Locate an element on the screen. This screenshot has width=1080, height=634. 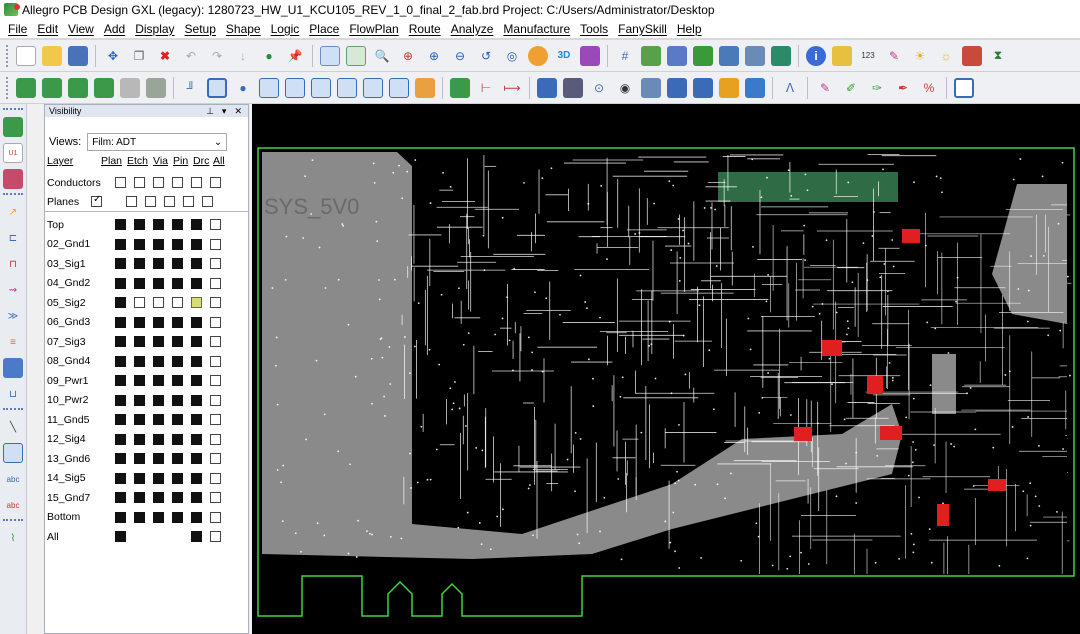
menu-route: Route is located at coordinates (425, 29).